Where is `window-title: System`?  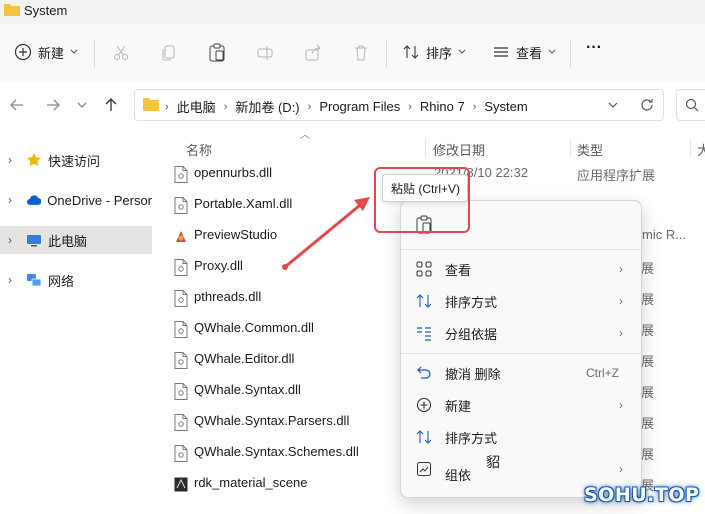 window-title: System is located at coordinates (46, 10).